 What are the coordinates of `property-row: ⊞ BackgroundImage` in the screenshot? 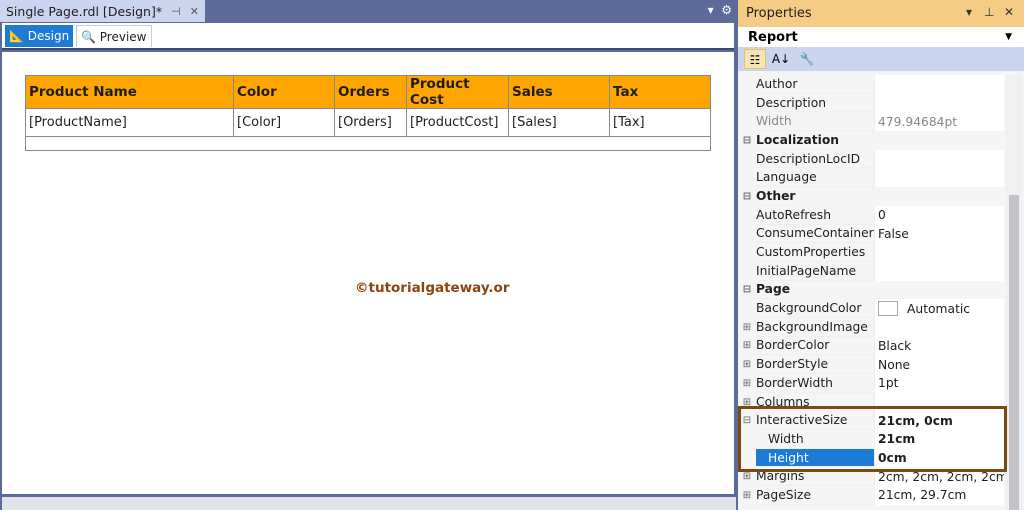 It's located at (871, 327).